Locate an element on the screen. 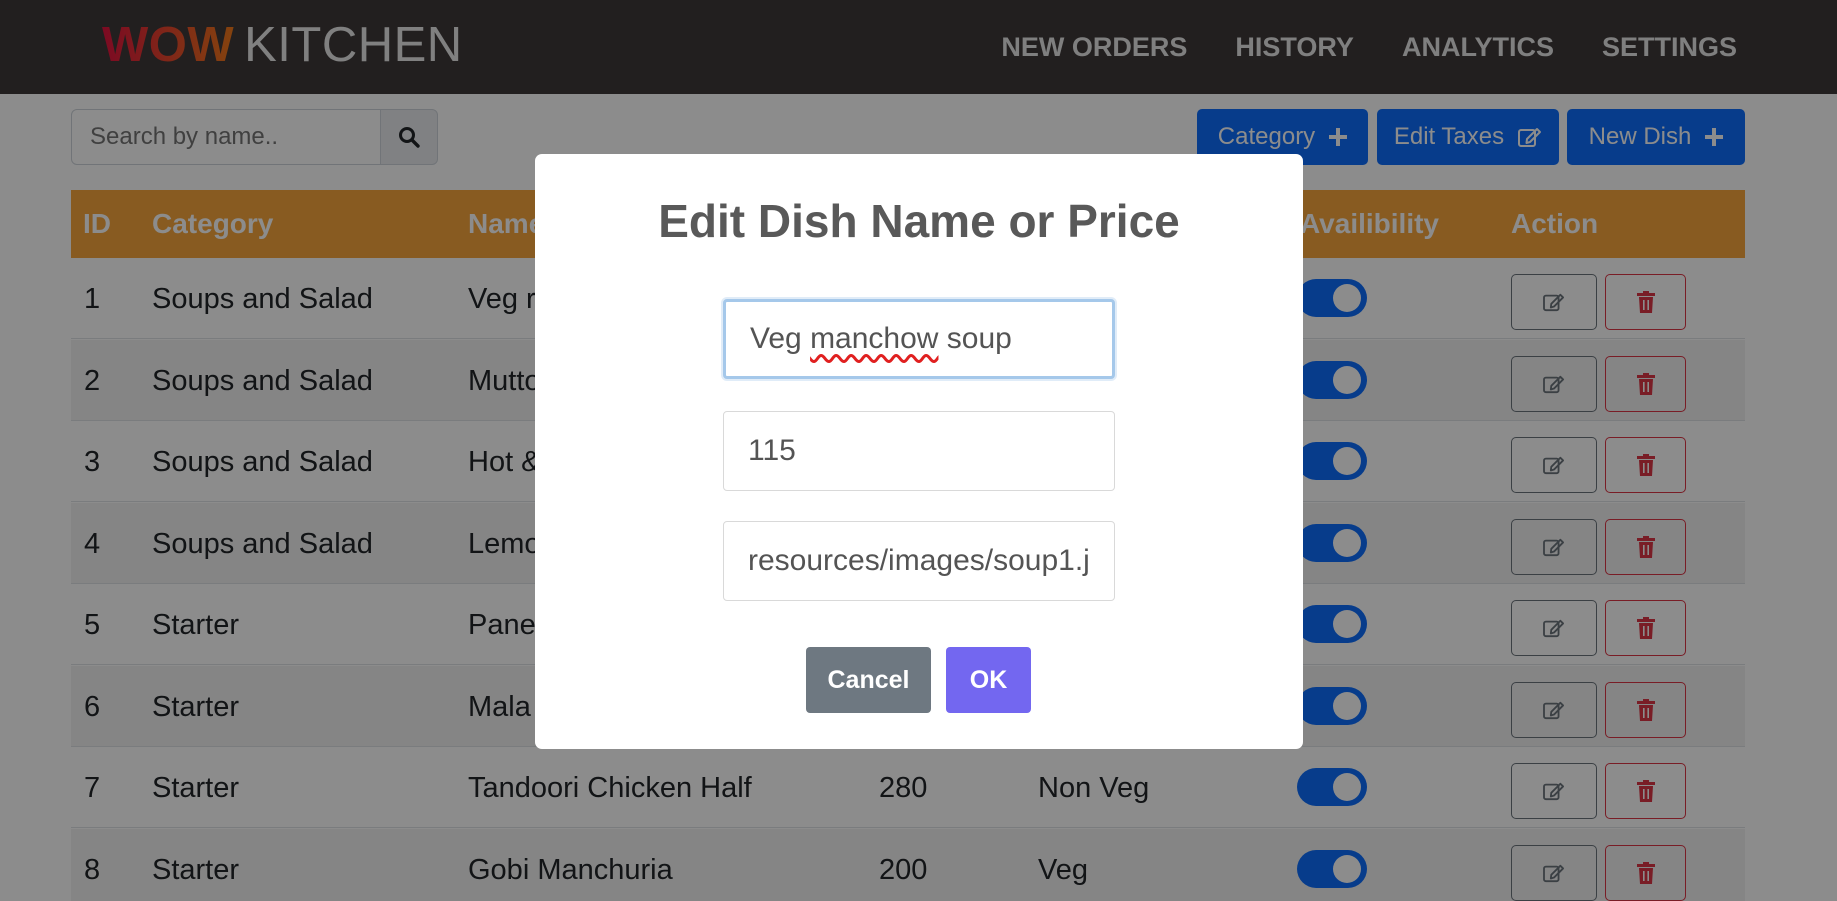 This screenshot has height=901, width=1837. dish-image-path-input is located at coordinates (919, 561).